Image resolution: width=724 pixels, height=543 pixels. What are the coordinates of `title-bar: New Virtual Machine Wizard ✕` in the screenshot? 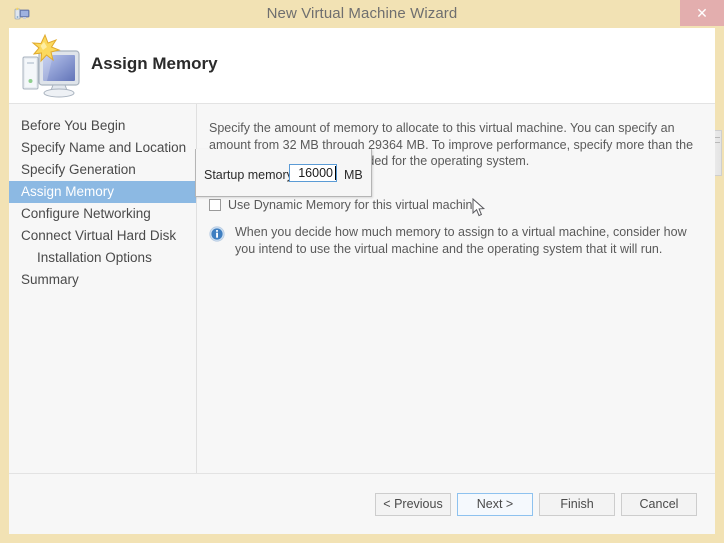 It's located at (362, 14).